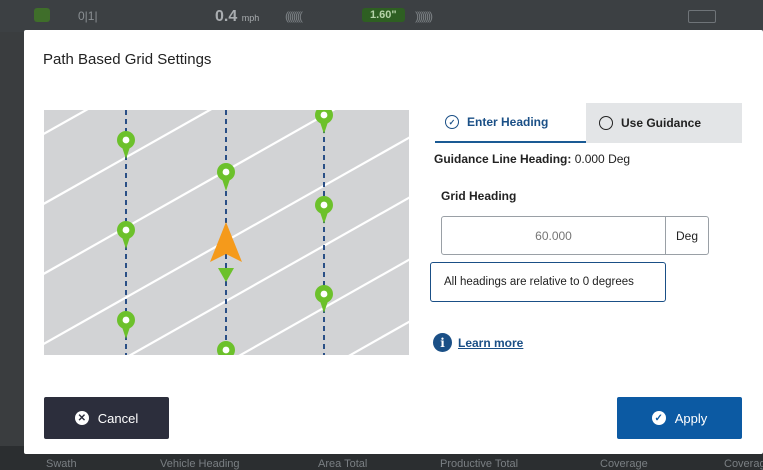 This screenshot has height=470, width=763. I want to click on grid-heading-unit: Deg, so click(686, 235).